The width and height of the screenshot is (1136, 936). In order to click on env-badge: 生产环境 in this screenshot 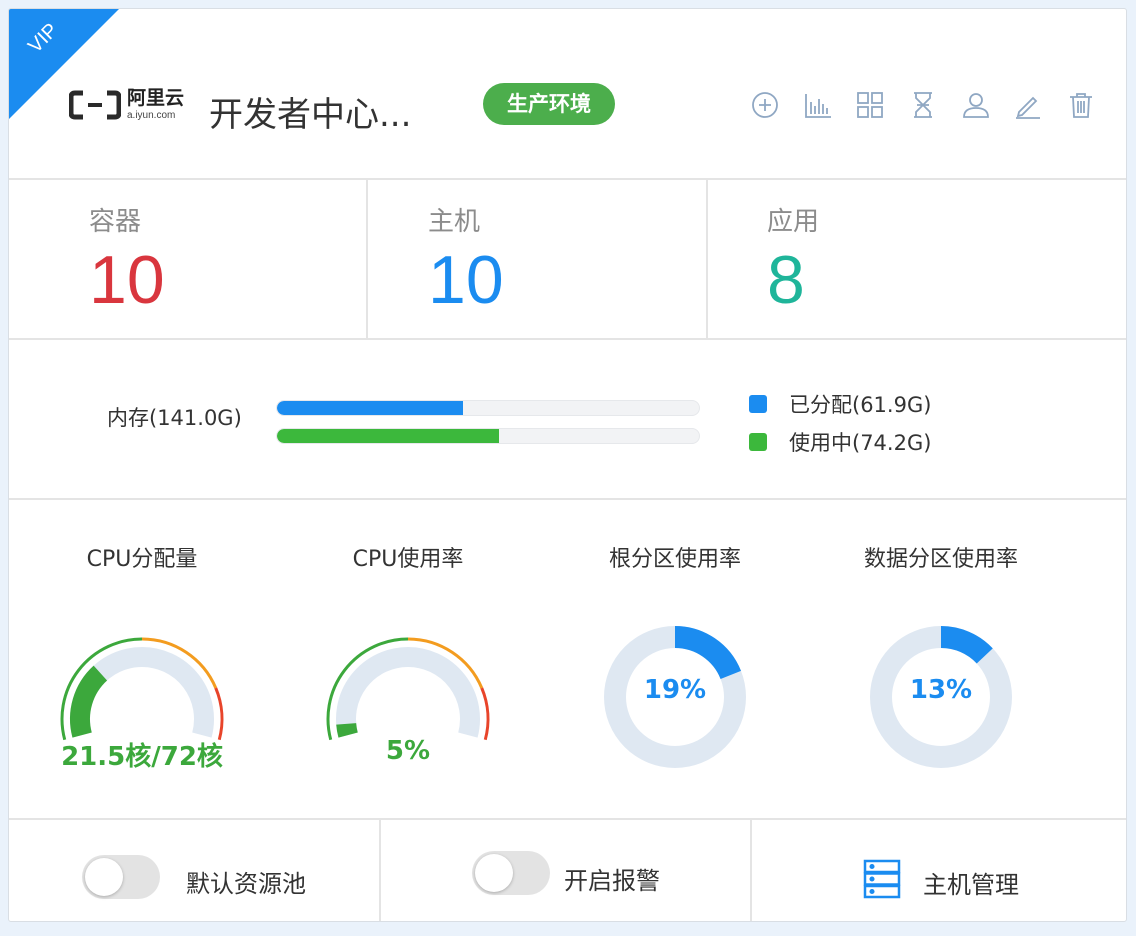, I will do `click(549, 104)`.